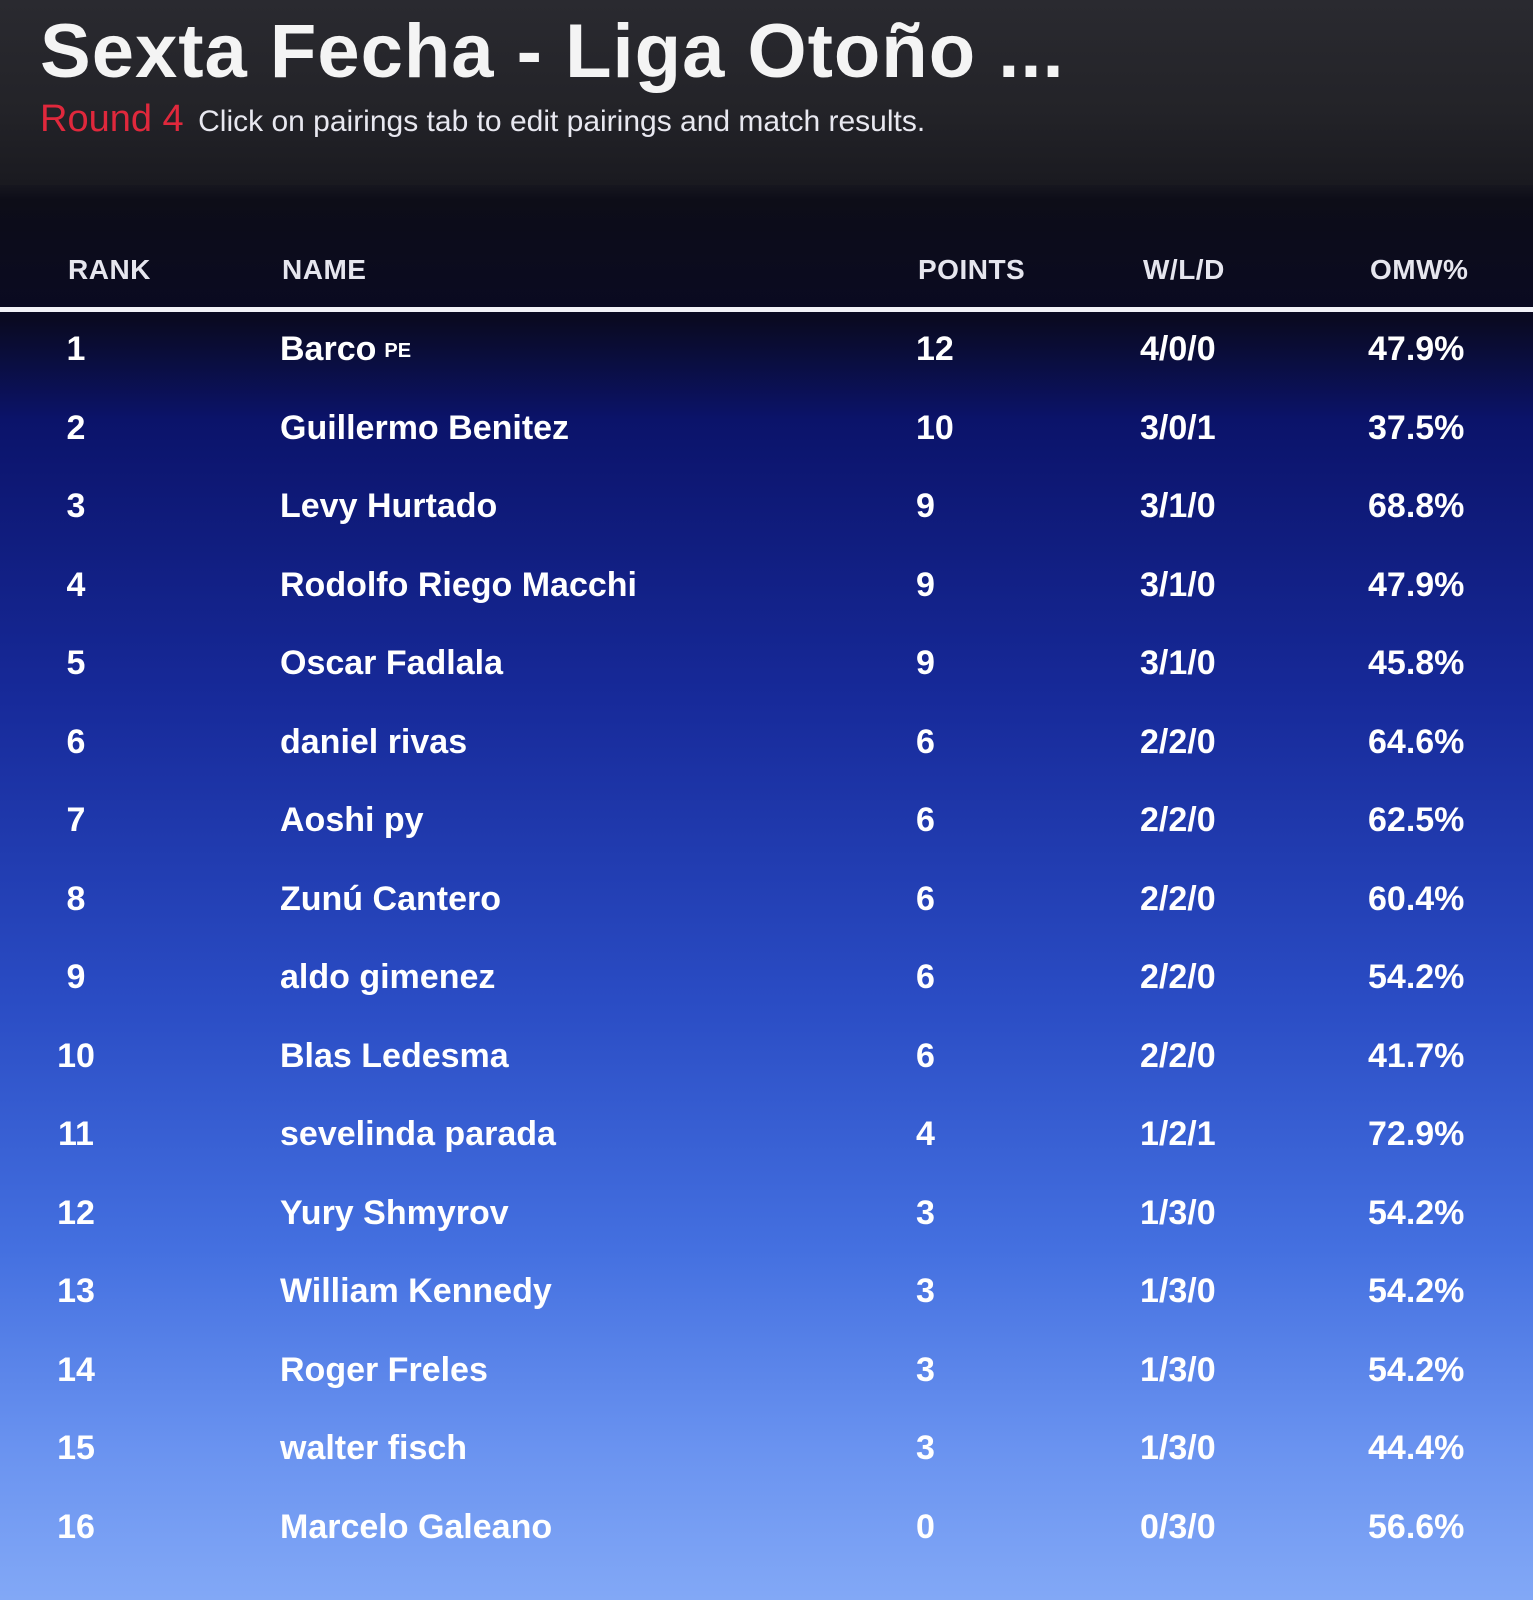 Image resolution: width=1533 pixels, height=1600 pixels. What do you see at coordinates (1184, 270) in the screenshot?
I see `column-header-wld: W/L/D` at bounding box center [1184, 270].